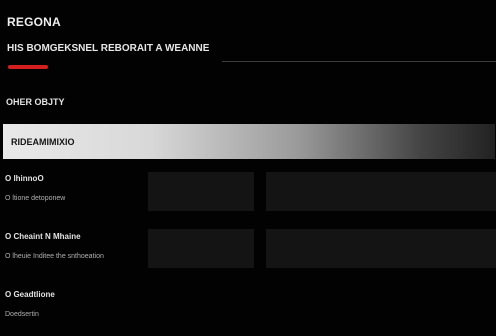  Describe the element at coordinates (108, 48) in the screenshot. I see `page-subtitle: HIS BOMGEKSNEL REBORAIT A WEANNE` at that location.